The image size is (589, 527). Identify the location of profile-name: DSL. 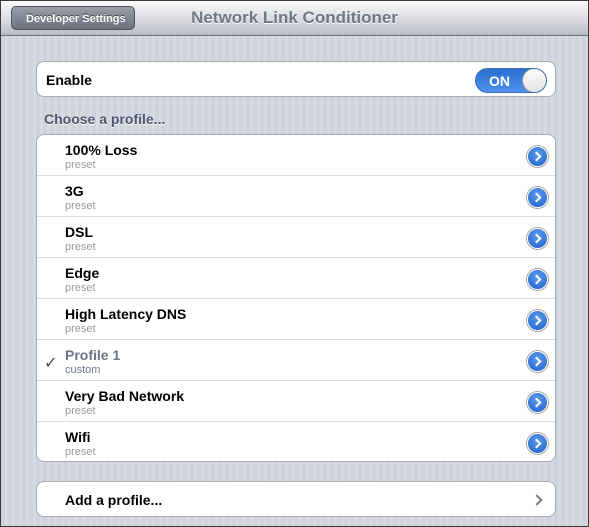
(79, 232).